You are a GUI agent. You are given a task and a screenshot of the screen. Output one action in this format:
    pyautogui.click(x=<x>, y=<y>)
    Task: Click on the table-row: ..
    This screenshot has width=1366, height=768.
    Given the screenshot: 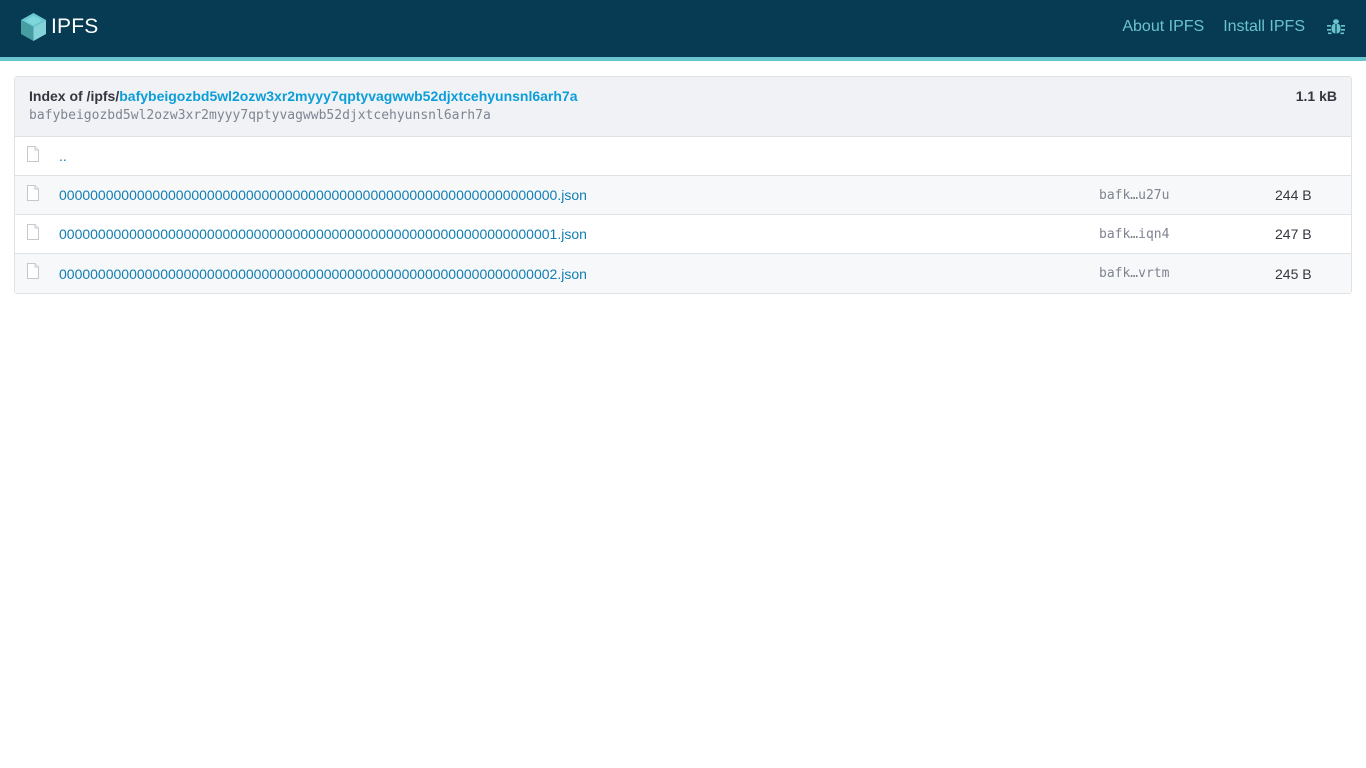 What is the action you would take?
    pyautogui.click(x=683, y=156)
    